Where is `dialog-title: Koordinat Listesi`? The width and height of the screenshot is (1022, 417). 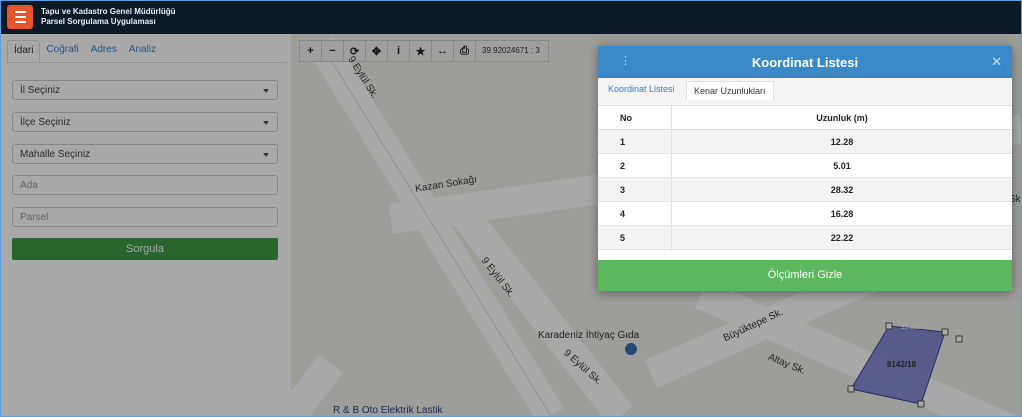
dialog-title: Koordinat Listesi is located at coordinates (805, 62).